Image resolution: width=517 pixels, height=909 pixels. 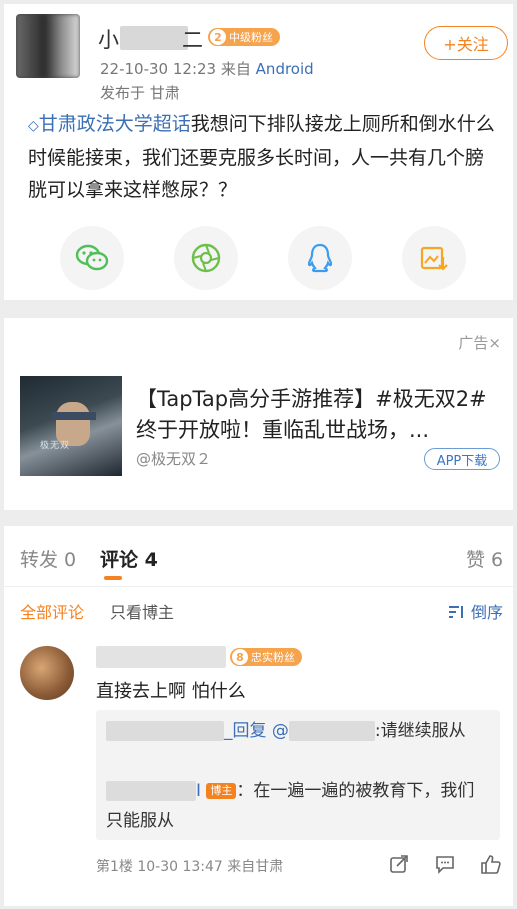 What do you see at coordinates (71, 426) in the screenshot?
I see `ad-thumbnail: 极无双` at bounding box center [71, 426].